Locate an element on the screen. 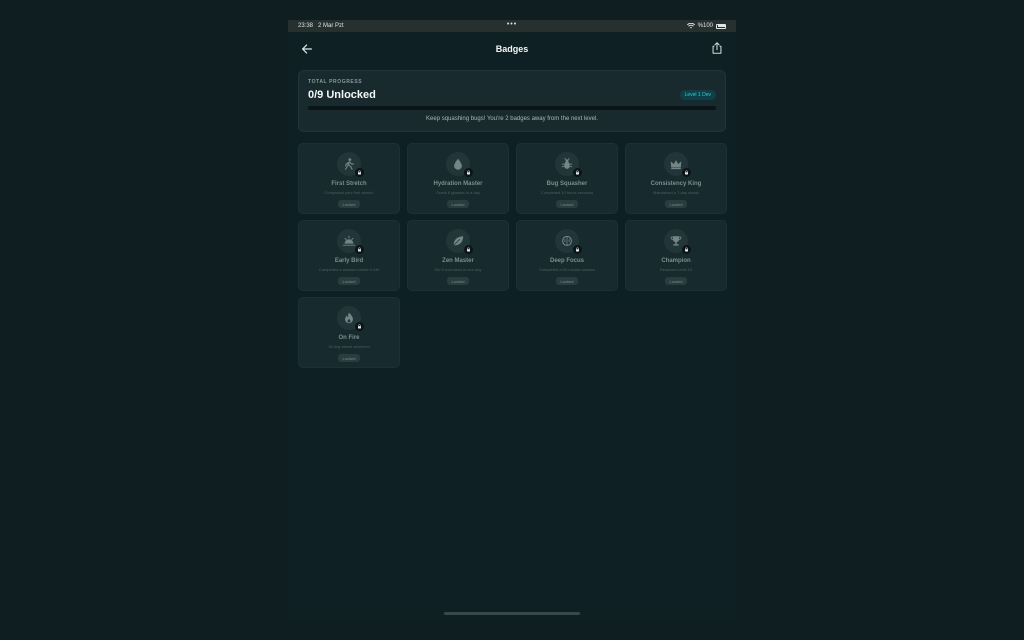  badge-name: Zen Master is located at coordinates (458, 261).